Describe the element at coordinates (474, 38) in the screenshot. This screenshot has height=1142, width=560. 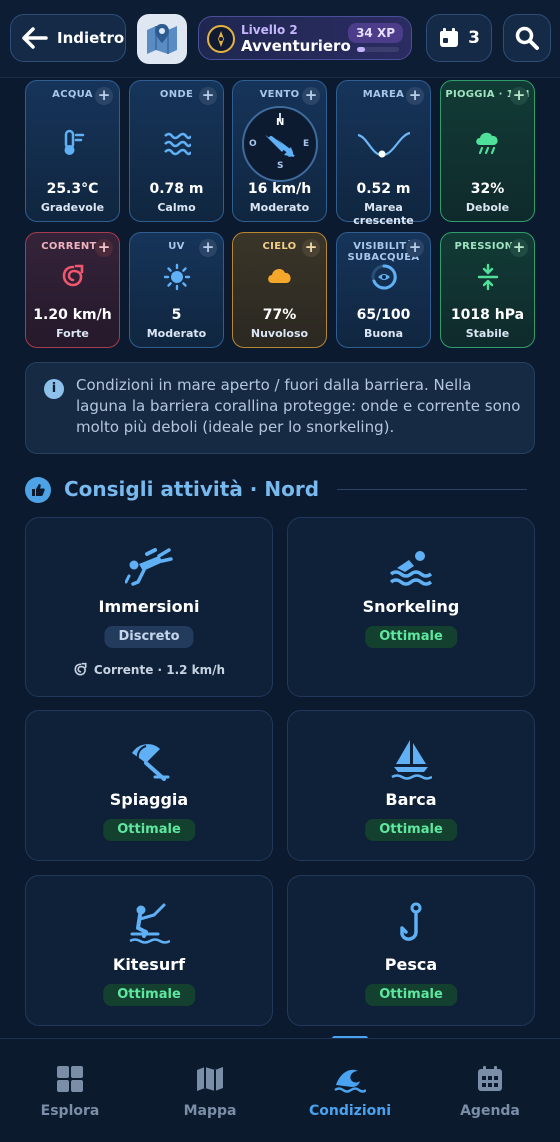
I see `calendar-count: 3` at that location.